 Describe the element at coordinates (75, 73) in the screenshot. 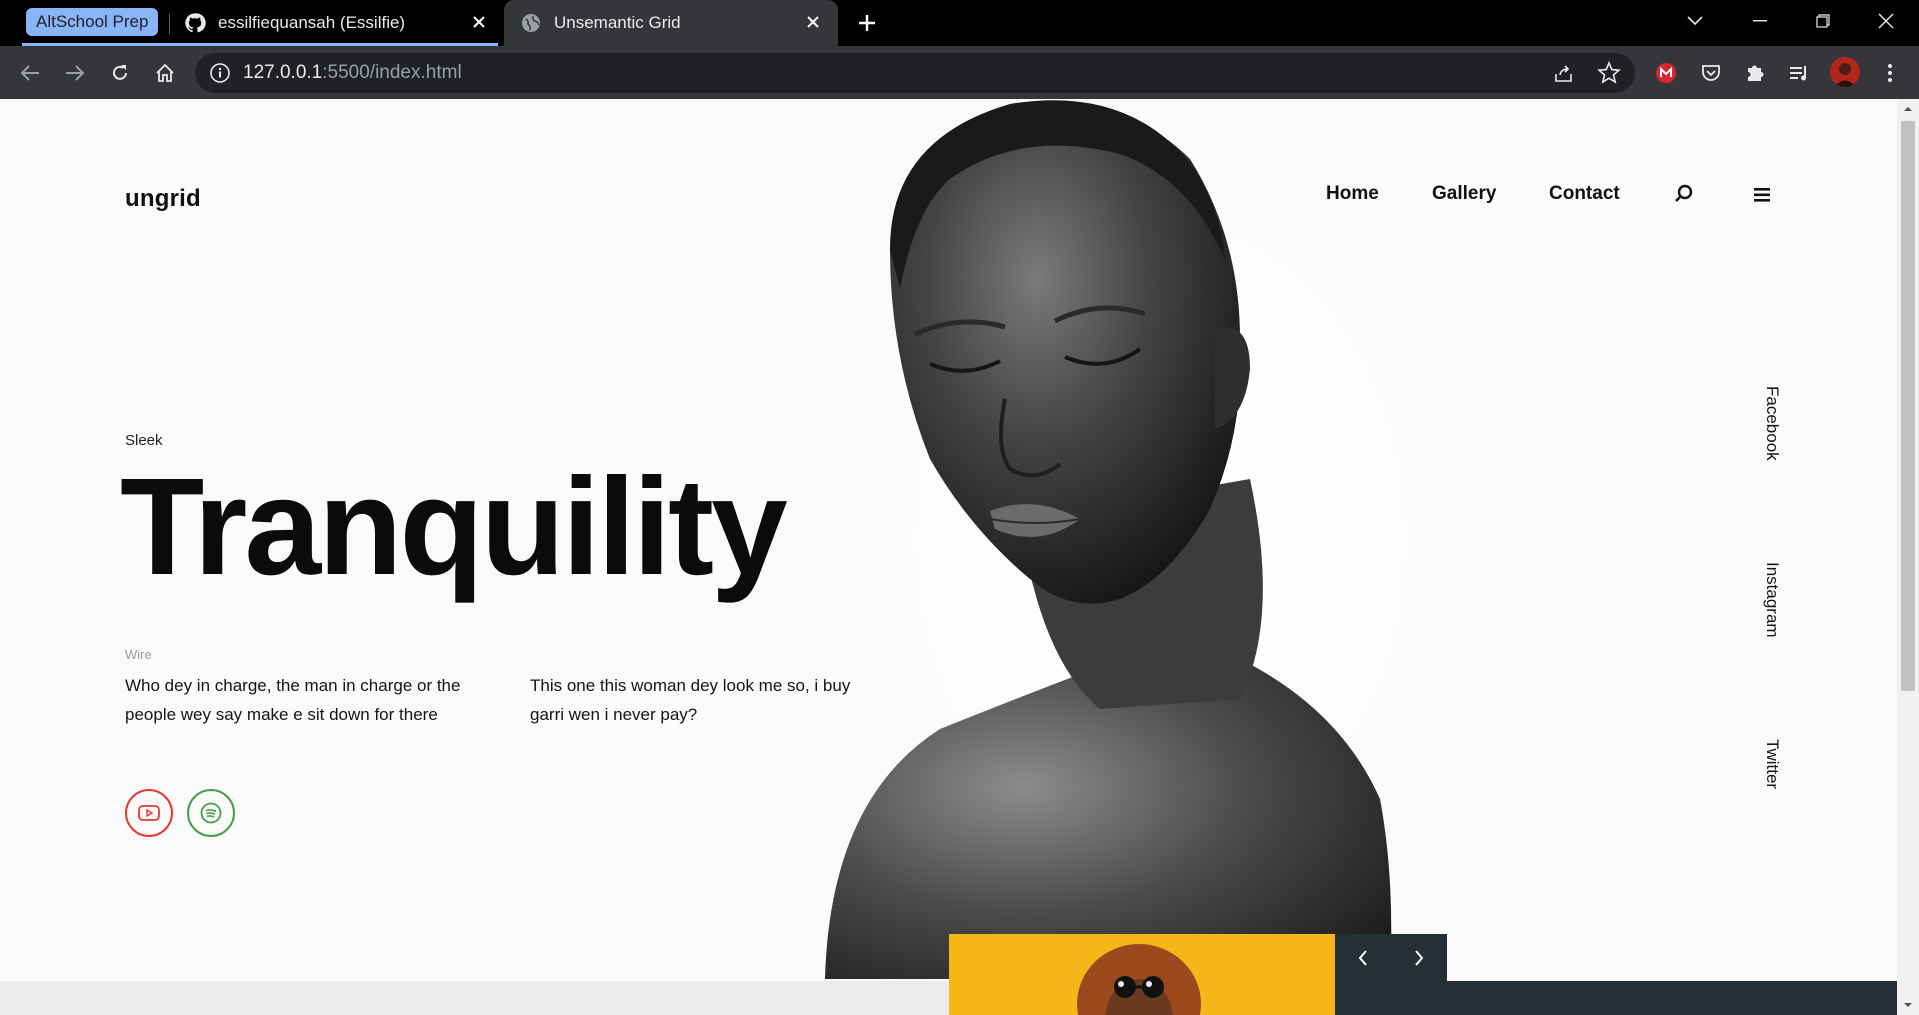

I see `forward-arrow-icon` at that location.